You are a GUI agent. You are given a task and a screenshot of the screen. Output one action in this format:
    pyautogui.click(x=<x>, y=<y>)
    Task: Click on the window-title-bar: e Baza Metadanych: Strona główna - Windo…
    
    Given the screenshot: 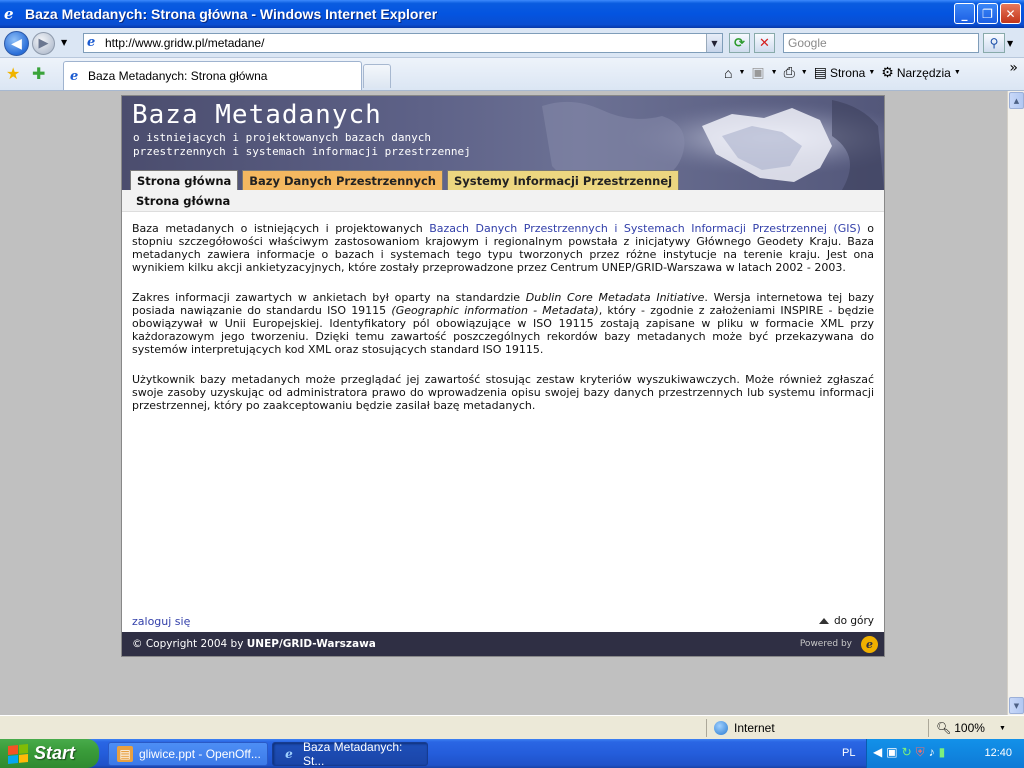 What is the action you would take?
    pyautogui.click(x=512, y=14)
    